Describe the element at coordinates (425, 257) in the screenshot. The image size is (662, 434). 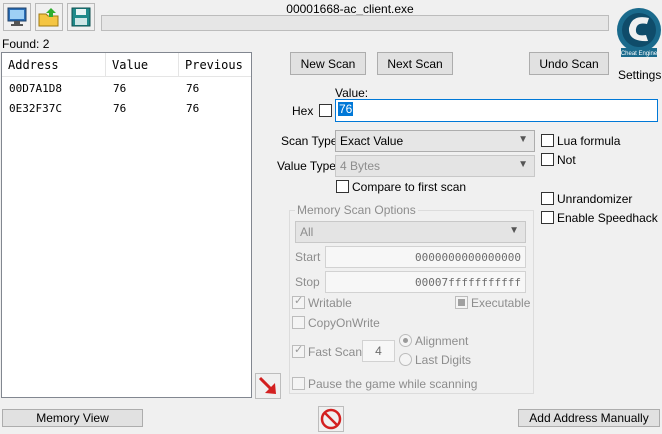
I see `start-address-input: 0000000000000000` at that location.